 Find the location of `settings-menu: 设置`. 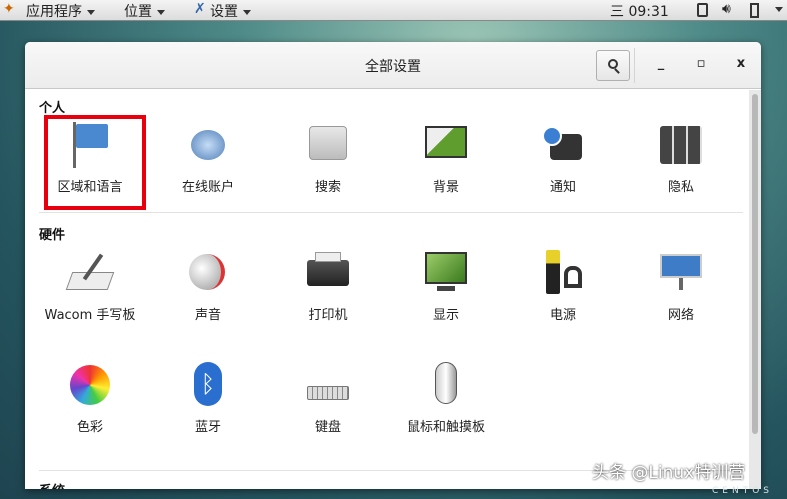

settings-menu: 设置 is located at coordinates (230, 11).